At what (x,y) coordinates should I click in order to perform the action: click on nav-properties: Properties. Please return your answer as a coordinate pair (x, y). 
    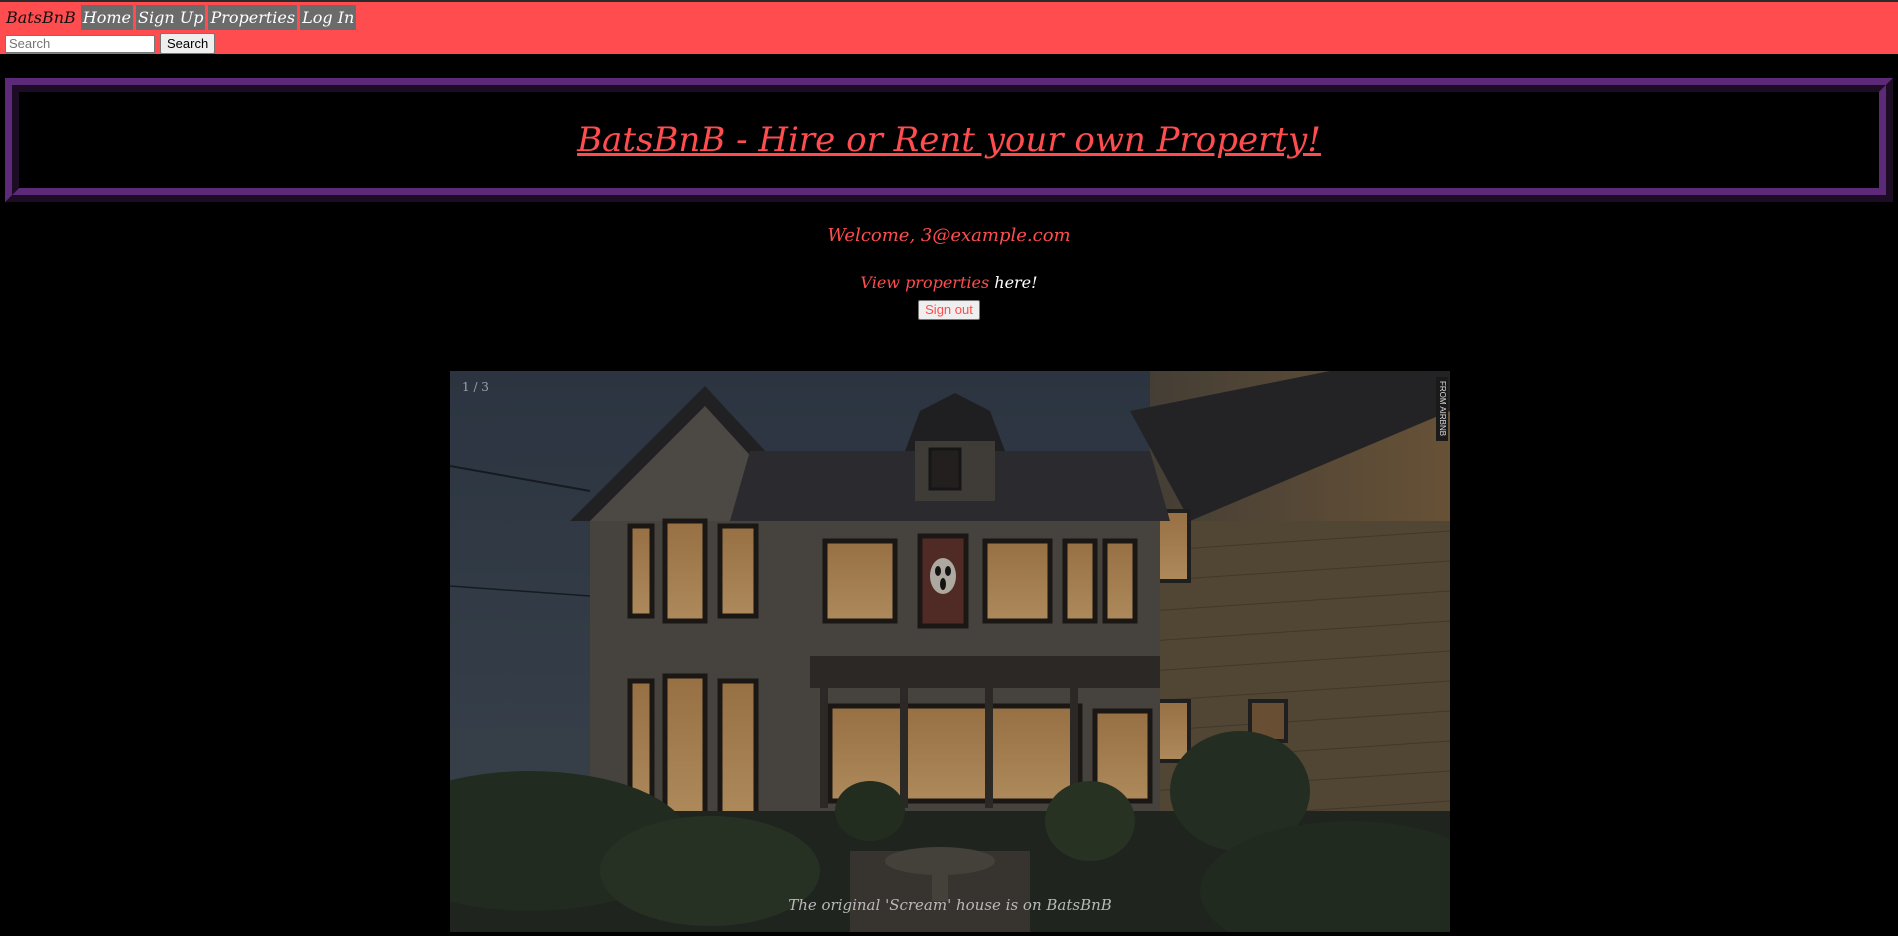
    Looking at the image, I should click on (253, 17).